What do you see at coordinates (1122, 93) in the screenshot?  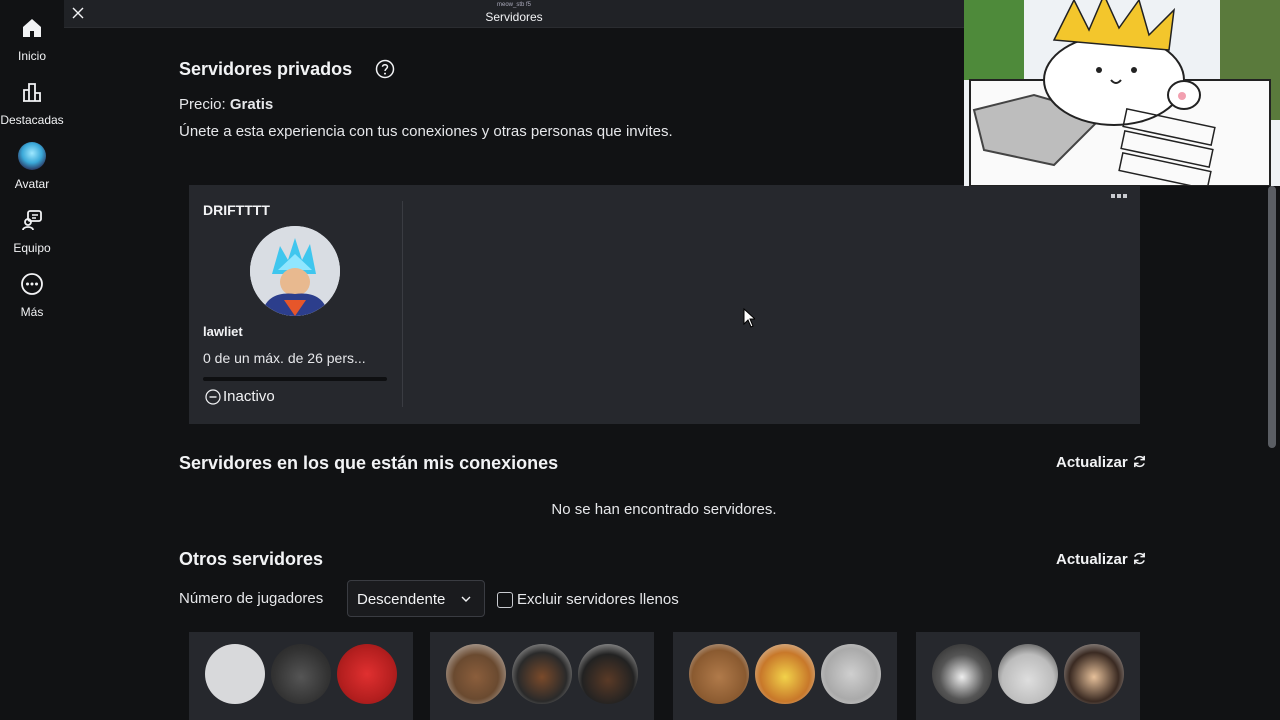 I see `stream-overlay-image` at bounding box center [1122, 93].